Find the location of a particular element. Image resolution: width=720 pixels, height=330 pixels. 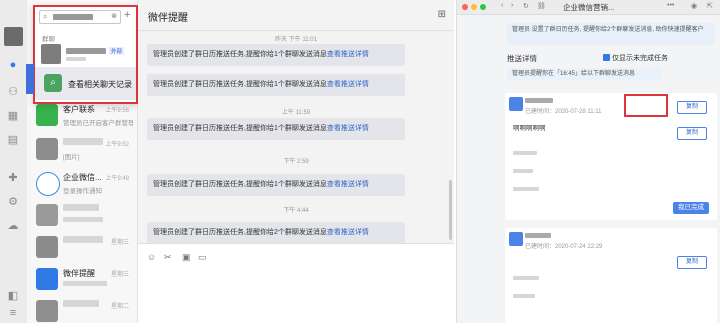

done-button: 我已完成 is located at coordinates (691, 208).